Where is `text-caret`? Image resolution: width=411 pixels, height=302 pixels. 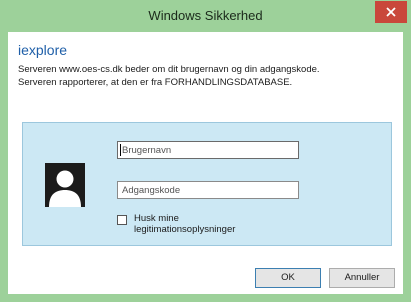
text-caret is located at coordinates (120, 150).